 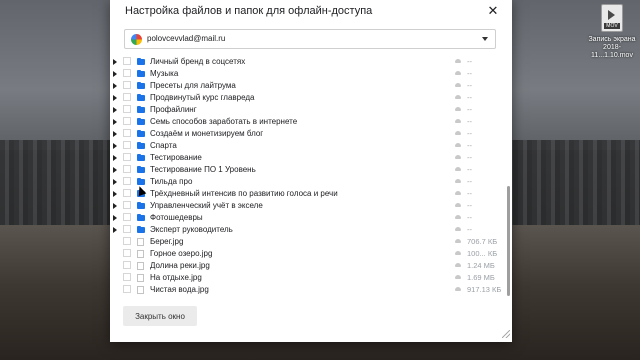 What do you see at coordinates (307, 98) in the screenshot?
I see `folder-row: Продвинутый курс главреда --` at bounding box center [307, 98].